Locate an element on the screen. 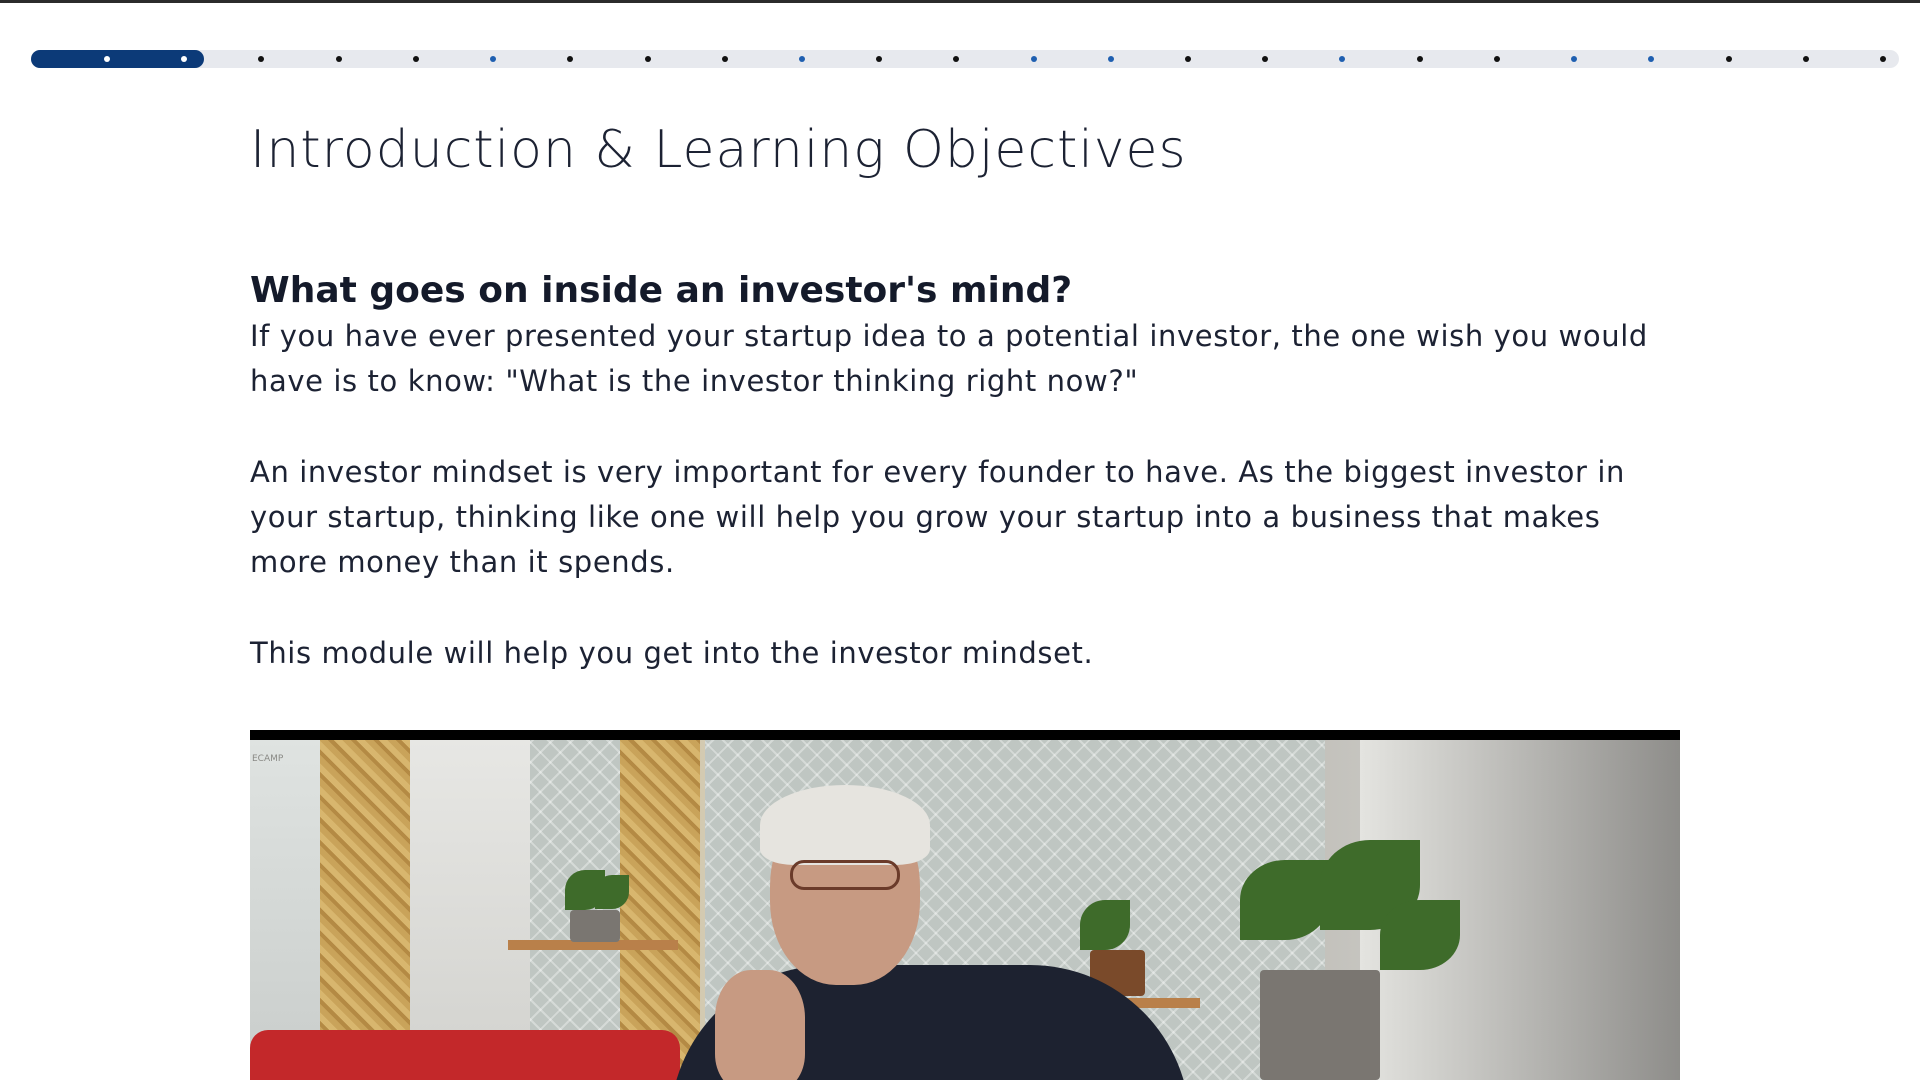 The width and height of the screenshot is (1920, 1080). speaker-hand is located at coordinates (760, 1025).